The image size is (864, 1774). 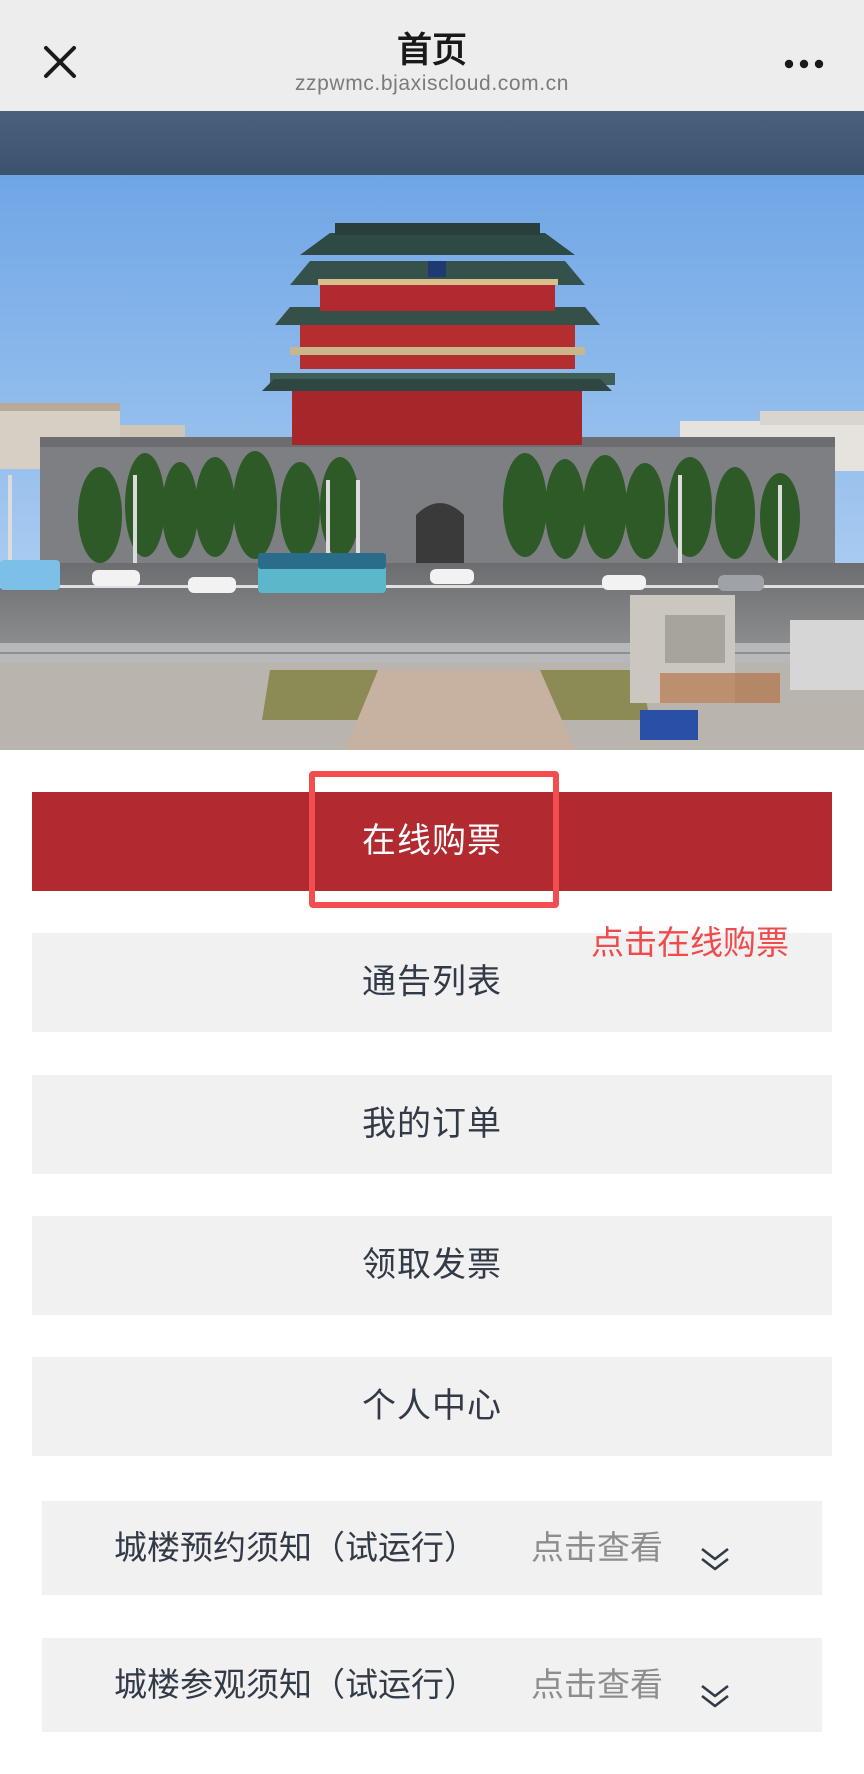 I want to click on my-orders-button: 我的订单, so click(x=432, y=1124).